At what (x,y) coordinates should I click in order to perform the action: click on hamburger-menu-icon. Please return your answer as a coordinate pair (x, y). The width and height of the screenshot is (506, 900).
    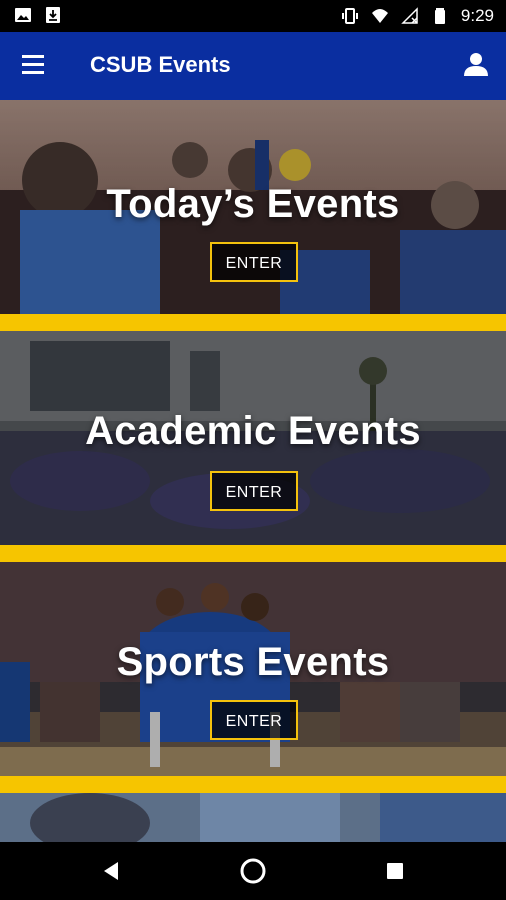
    Looking at the image, I should click on (35, 66).